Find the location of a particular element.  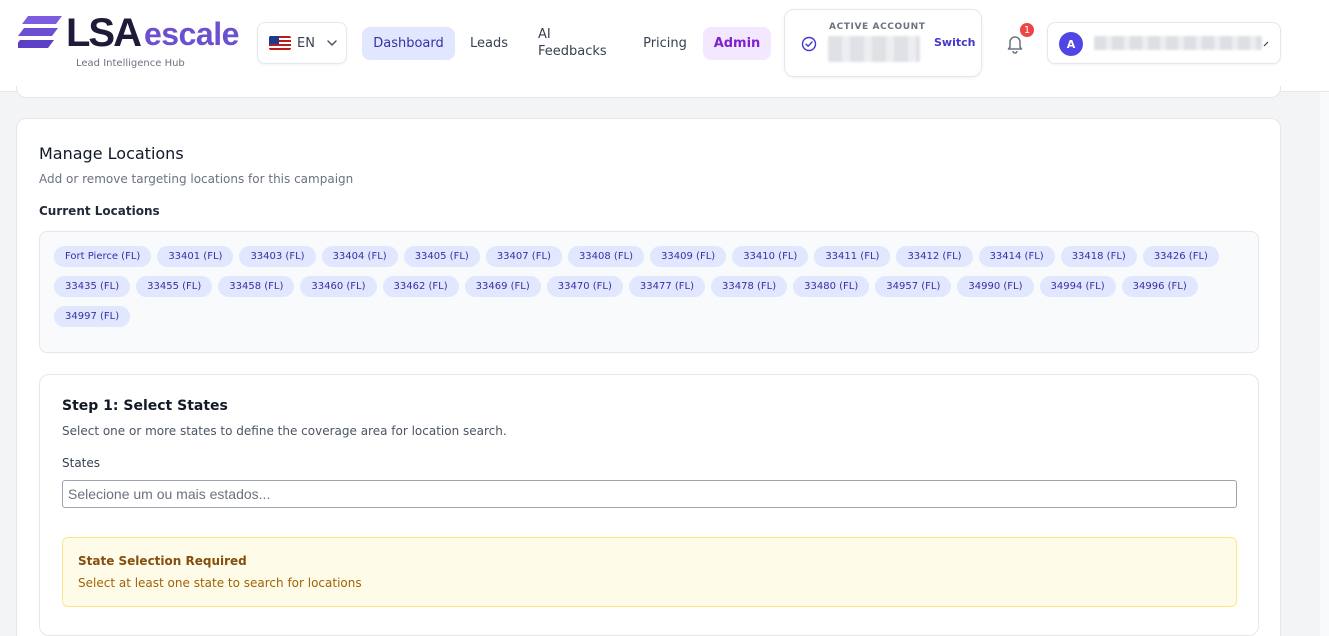

language-code: EN is located at coordinates (306, 43).